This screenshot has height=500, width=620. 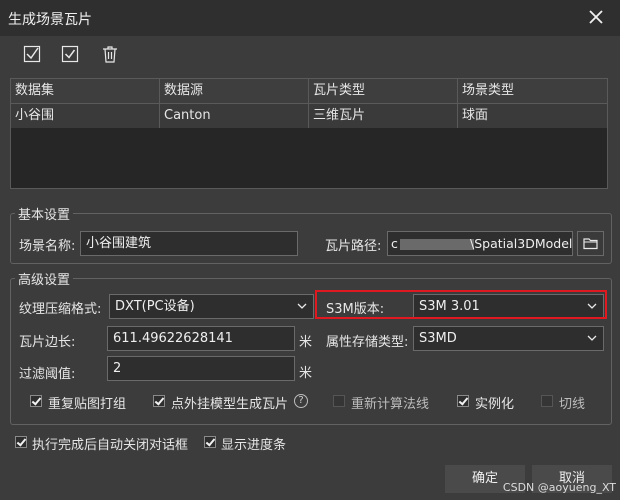 What do you see at coordinates (301, 401) in the screenshot?
I see `help-icon: ?` at bounding box center [301, 401].